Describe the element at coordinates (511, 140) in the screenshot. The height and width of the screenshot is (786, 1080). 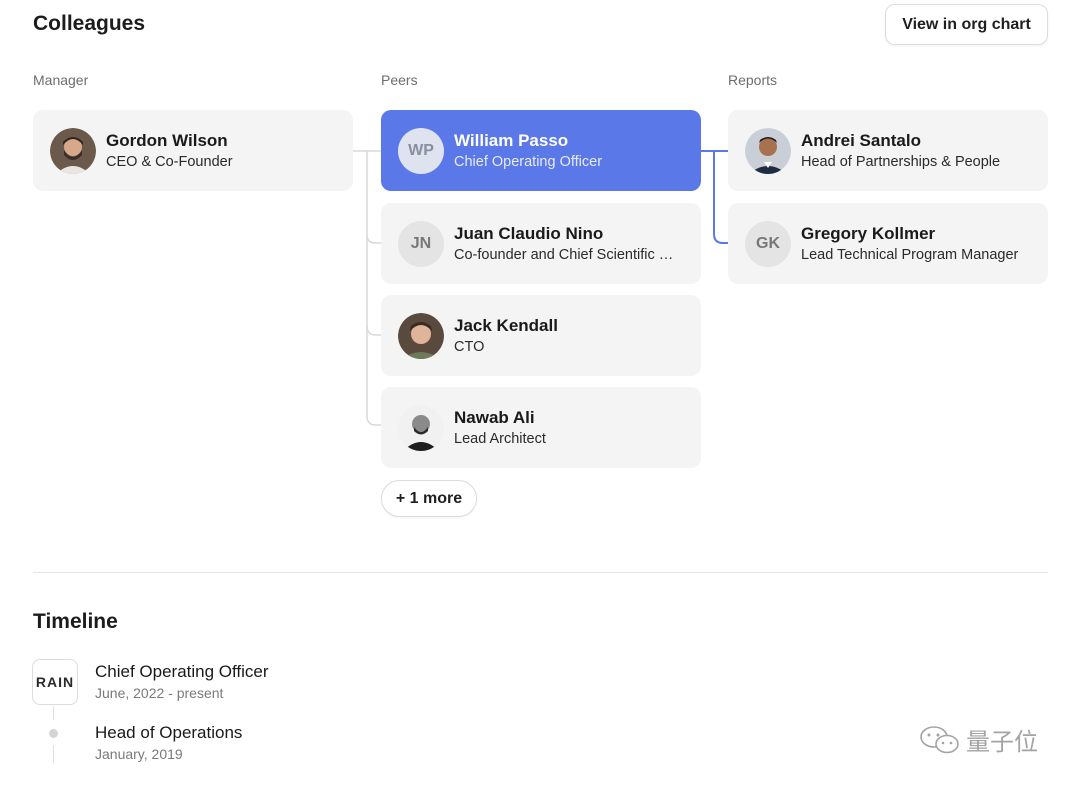
I see `colleague-name: William Passo` at that location.